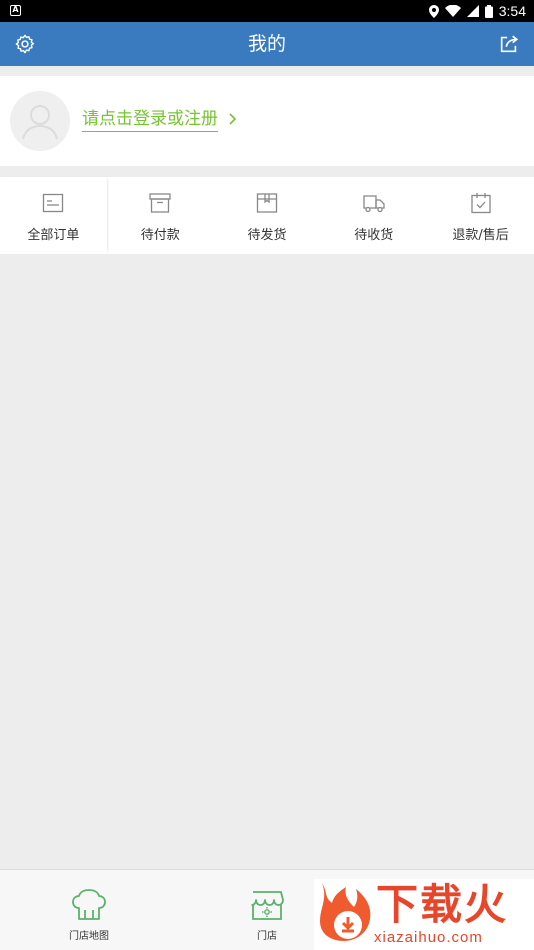  I want to click on status-bar: A 3:54, so click(267, 11).